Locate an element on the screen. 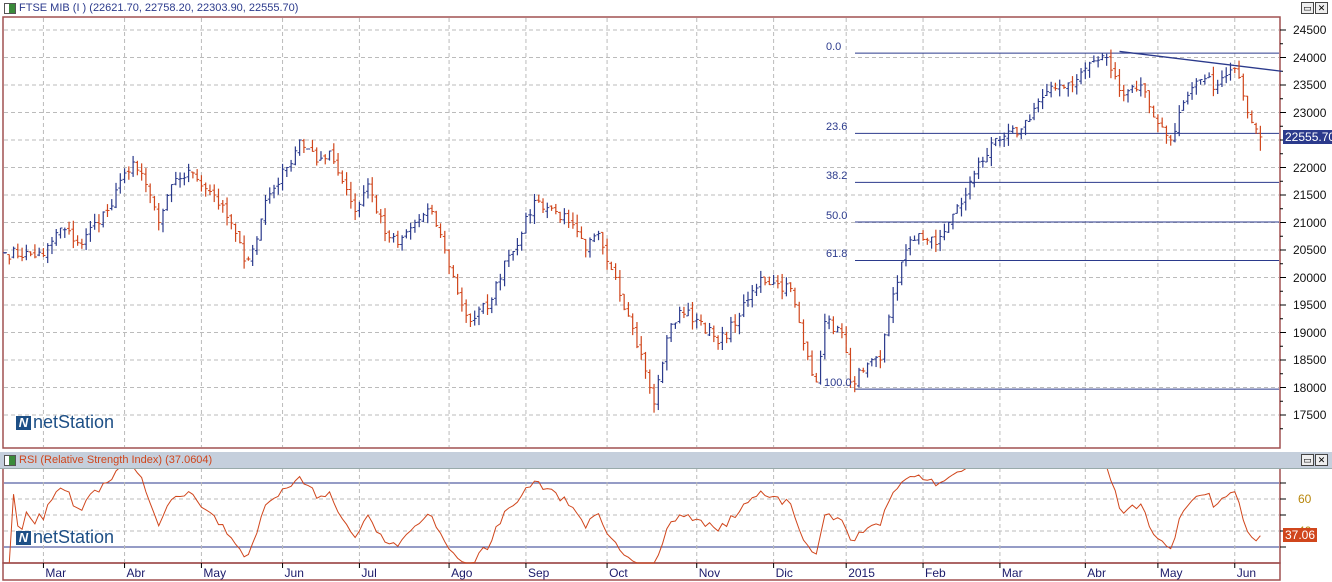 The height and width of the screenshot is (582, 1332). maximize-button: ▭ is located at coordinates (1307, 460).